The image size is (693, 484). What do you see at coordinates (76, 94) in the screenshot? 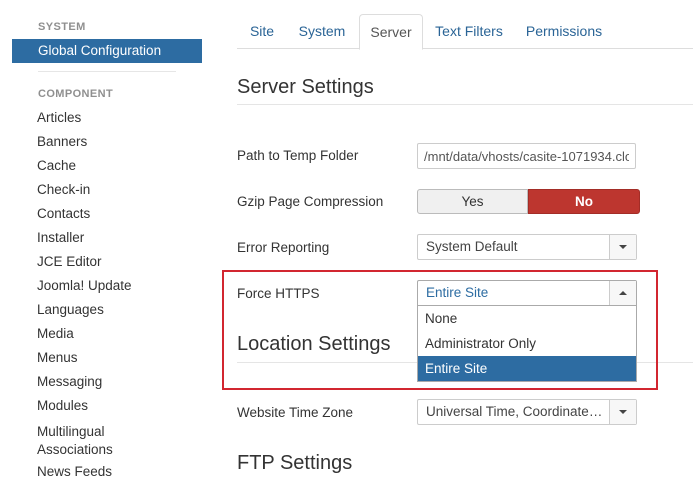
I see `sidebar-heading-component: COMPONENT` at bounding box center [76, 94].